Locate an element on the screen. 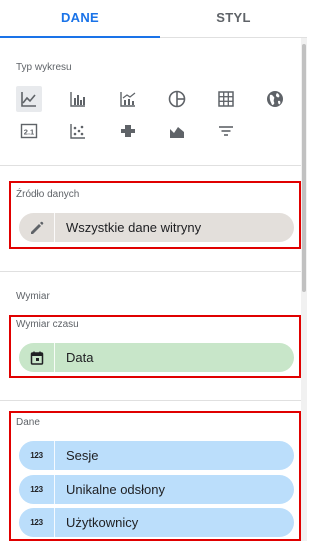 The image size is (320, 541). table-chart-icon is located at coordinates (226, 99).